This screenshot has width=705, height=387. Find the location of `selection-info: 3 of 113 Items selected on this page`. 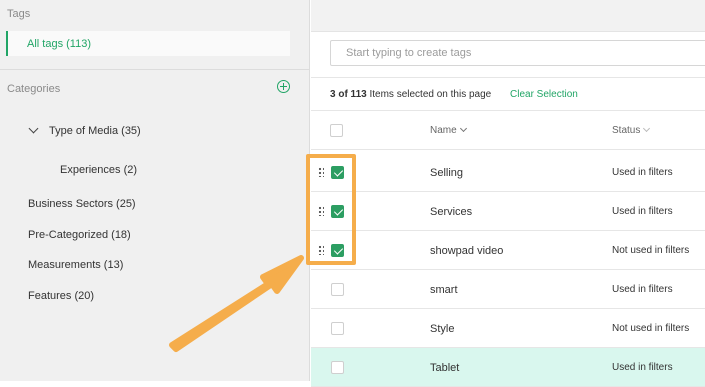

selection-info: 3 of 113 Items selected on this page is located at coordinates (410, 94).